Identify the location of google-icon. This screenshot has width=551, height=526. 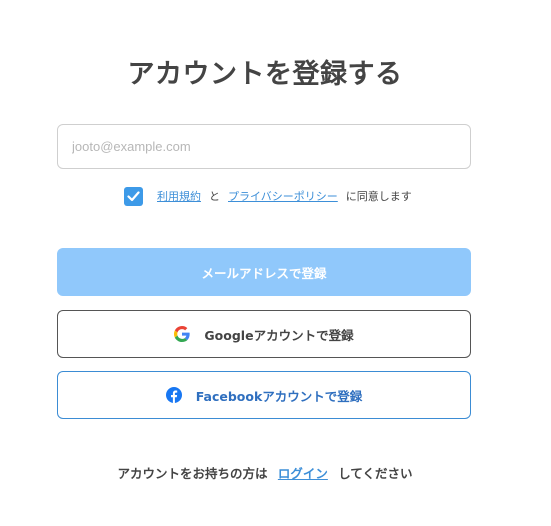
(182, 334).